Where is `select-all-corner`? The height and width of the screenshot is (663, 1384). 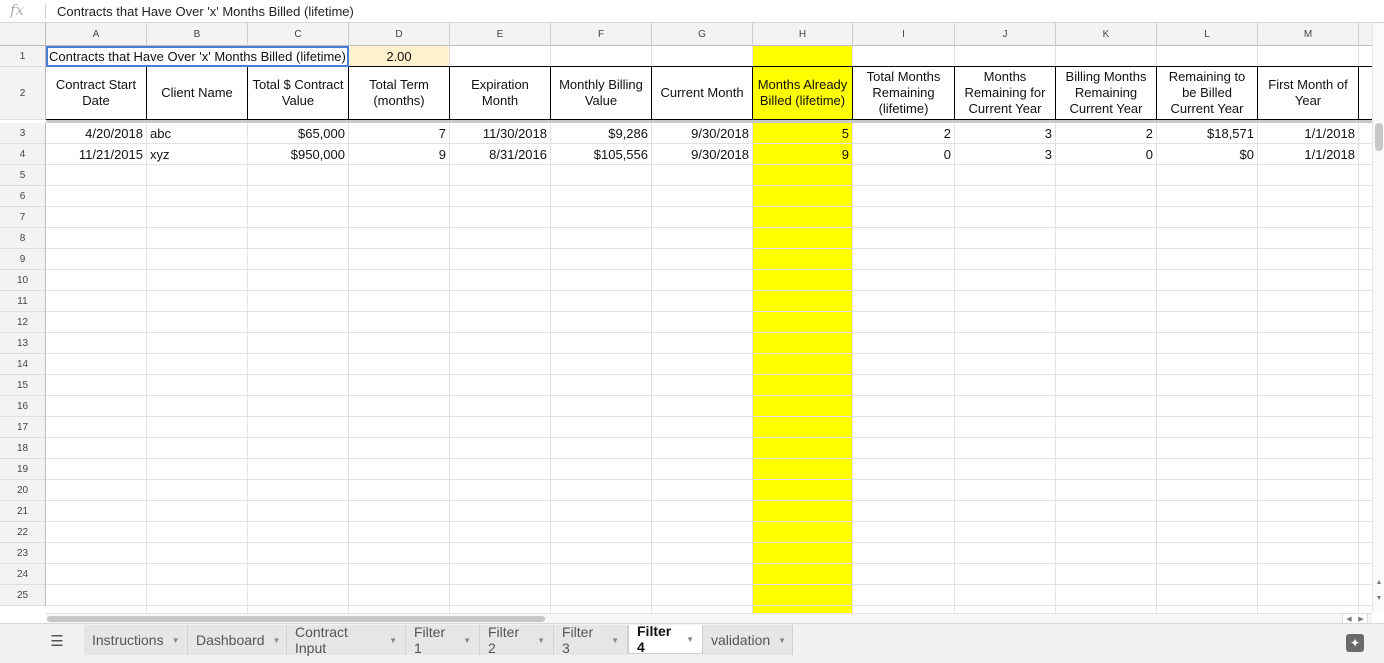 select-all-corner is located at coordinates (23, 34).